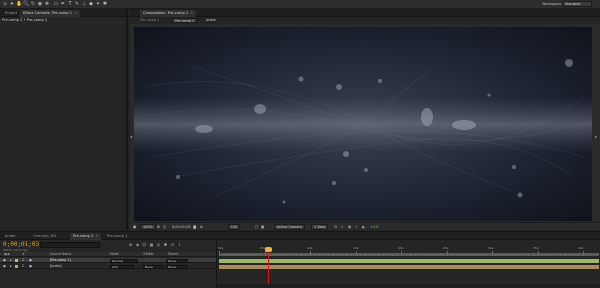 This screenshot has width=600, height=288. What do you see at coordinates (47, 4) in the screenshot?
I see `pan-icon: ✥` at bounding box center [47, 4].